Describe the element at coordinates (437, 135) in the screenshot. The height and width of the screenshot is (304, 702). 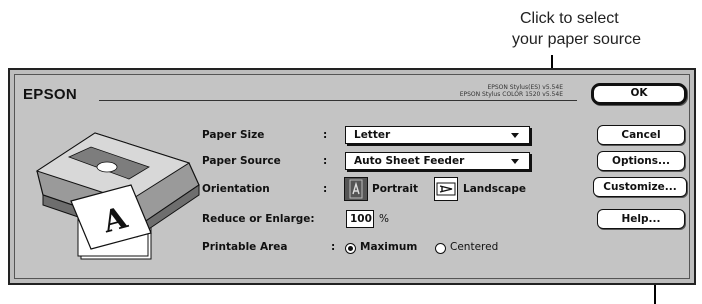
I see `paper-size-popup: Letter` at that location.